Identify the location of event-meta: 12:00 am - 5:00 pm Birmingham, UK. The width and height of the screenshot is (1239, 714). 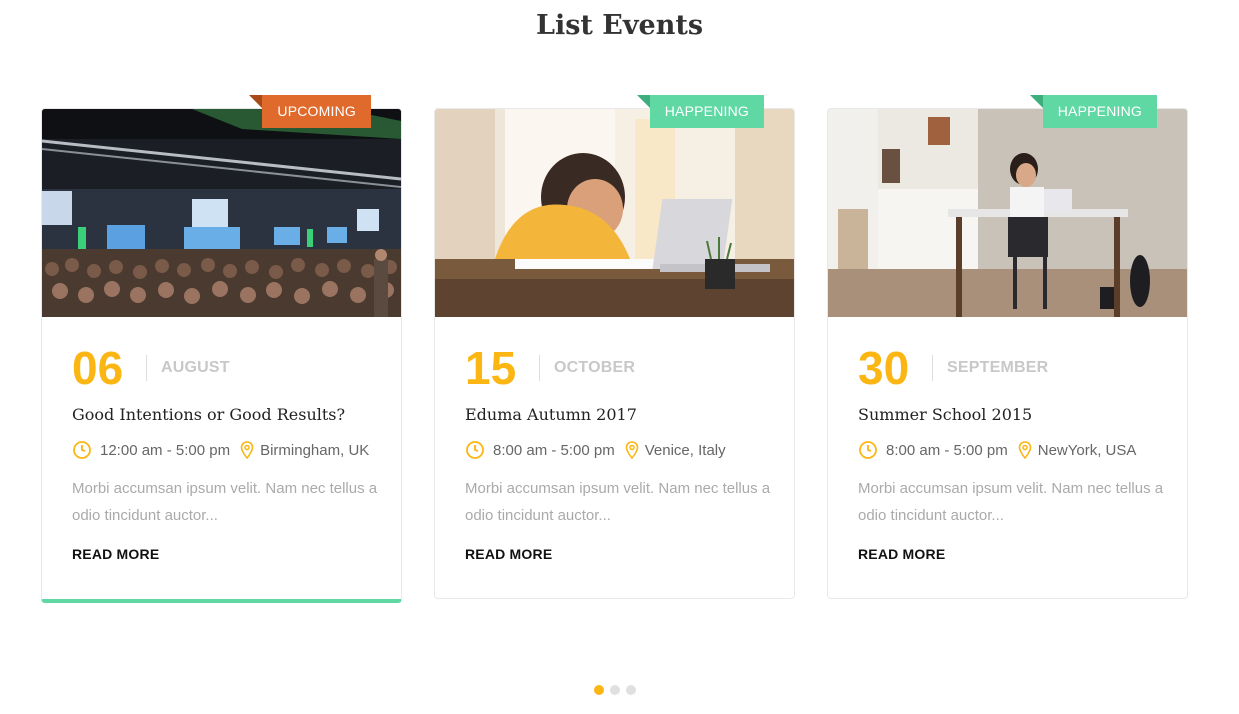
(220, 450).